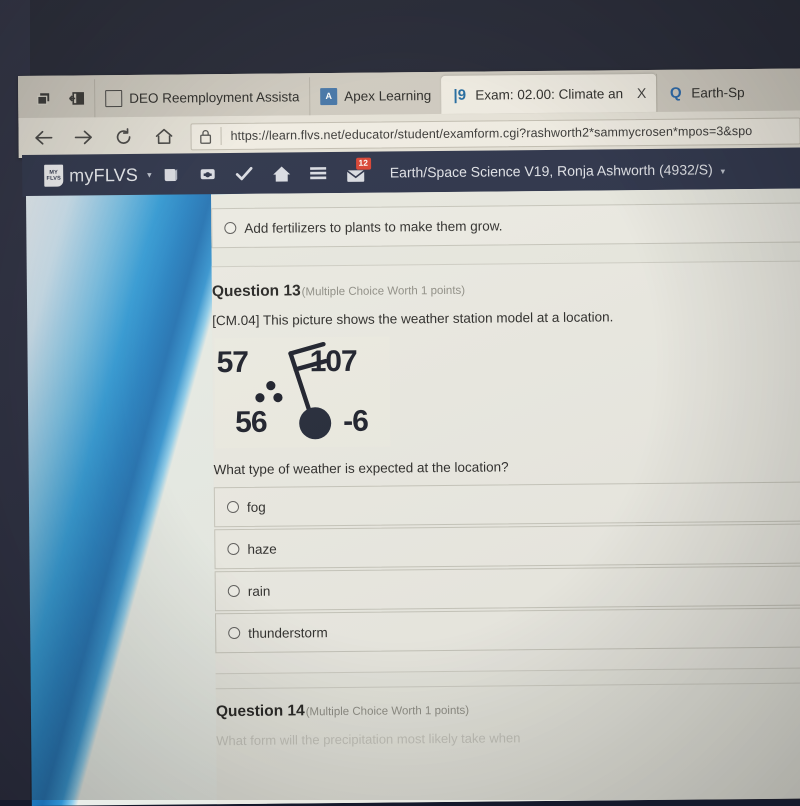  I want to click on menu-icon, so click(318, 173).